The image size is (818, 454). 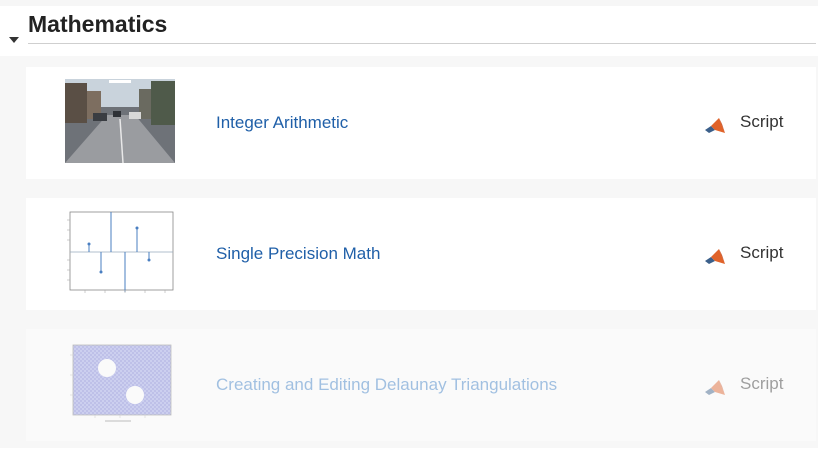 I want to click on stem-plot-thumbnail, so click(x=120, y=252).